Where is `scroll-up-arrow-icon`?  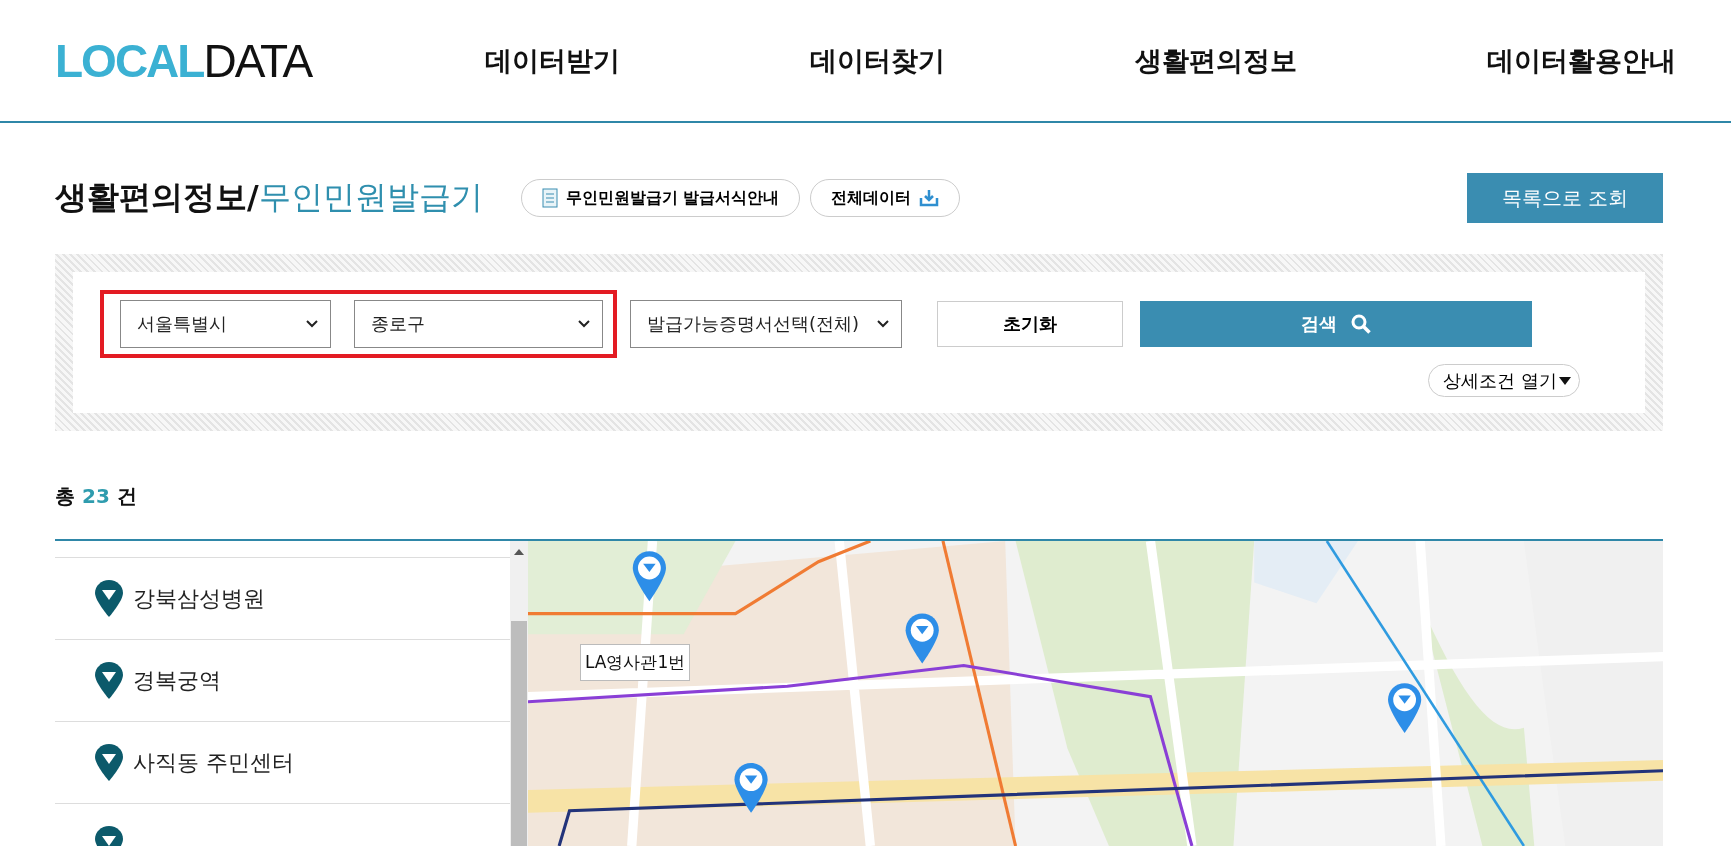 scroll-up-arrow-icon is located at coordinates (519, 552).